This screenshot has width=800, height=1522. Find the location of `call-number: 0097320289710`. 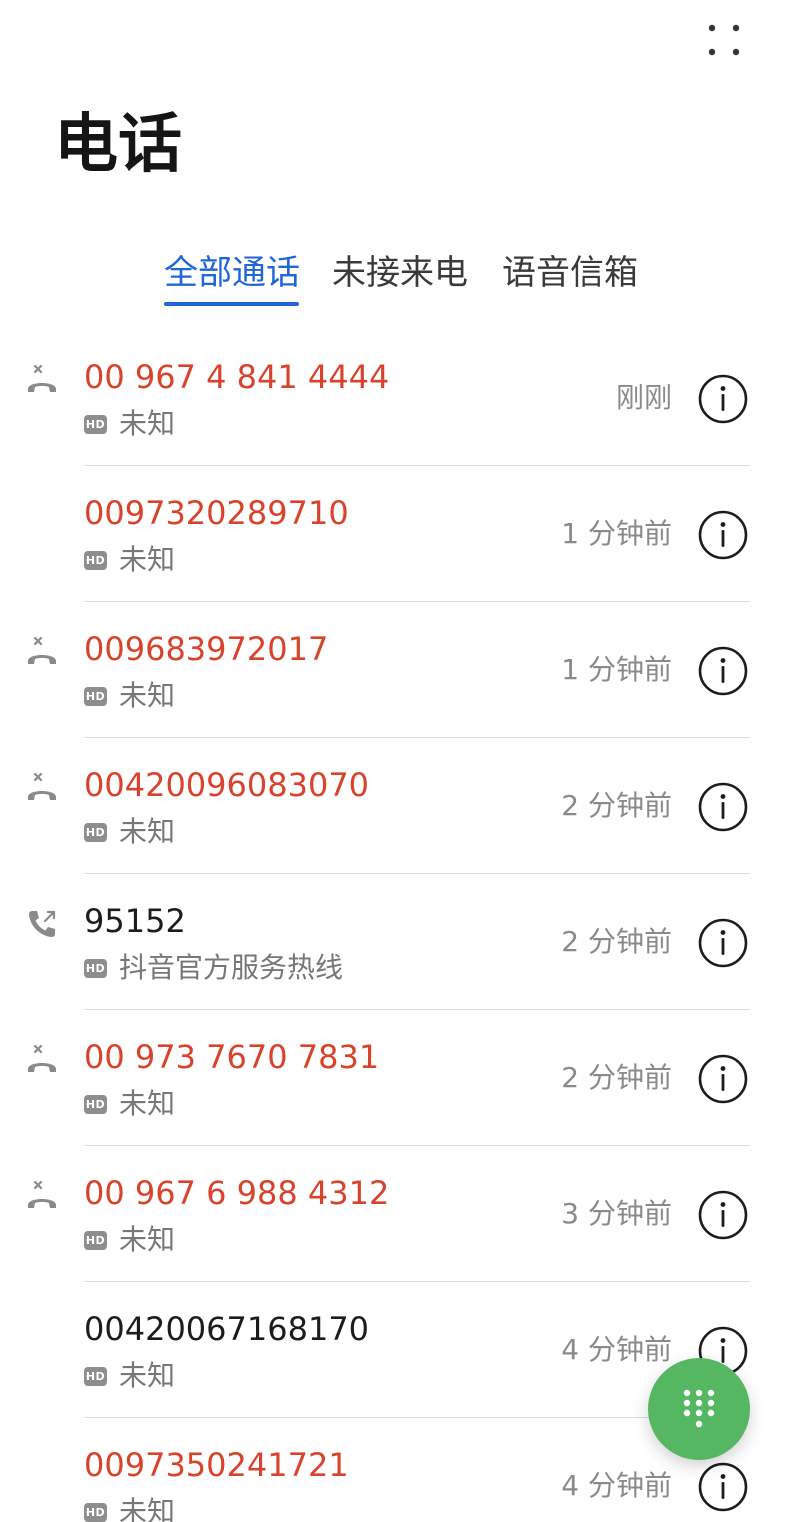

call-number: 0097320289710 is located at coordinates (216, 513).